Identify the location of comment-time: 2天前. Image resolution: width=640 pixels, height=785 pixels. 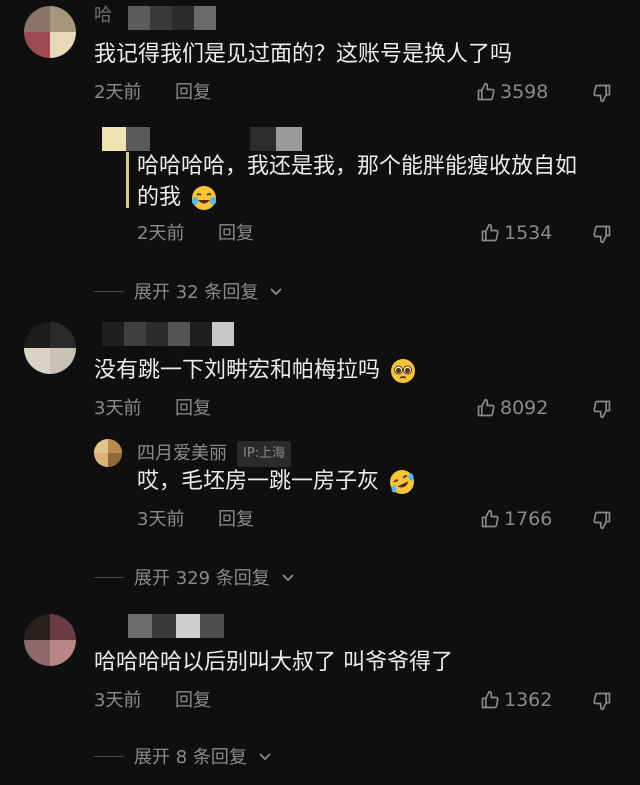
(118, 92).